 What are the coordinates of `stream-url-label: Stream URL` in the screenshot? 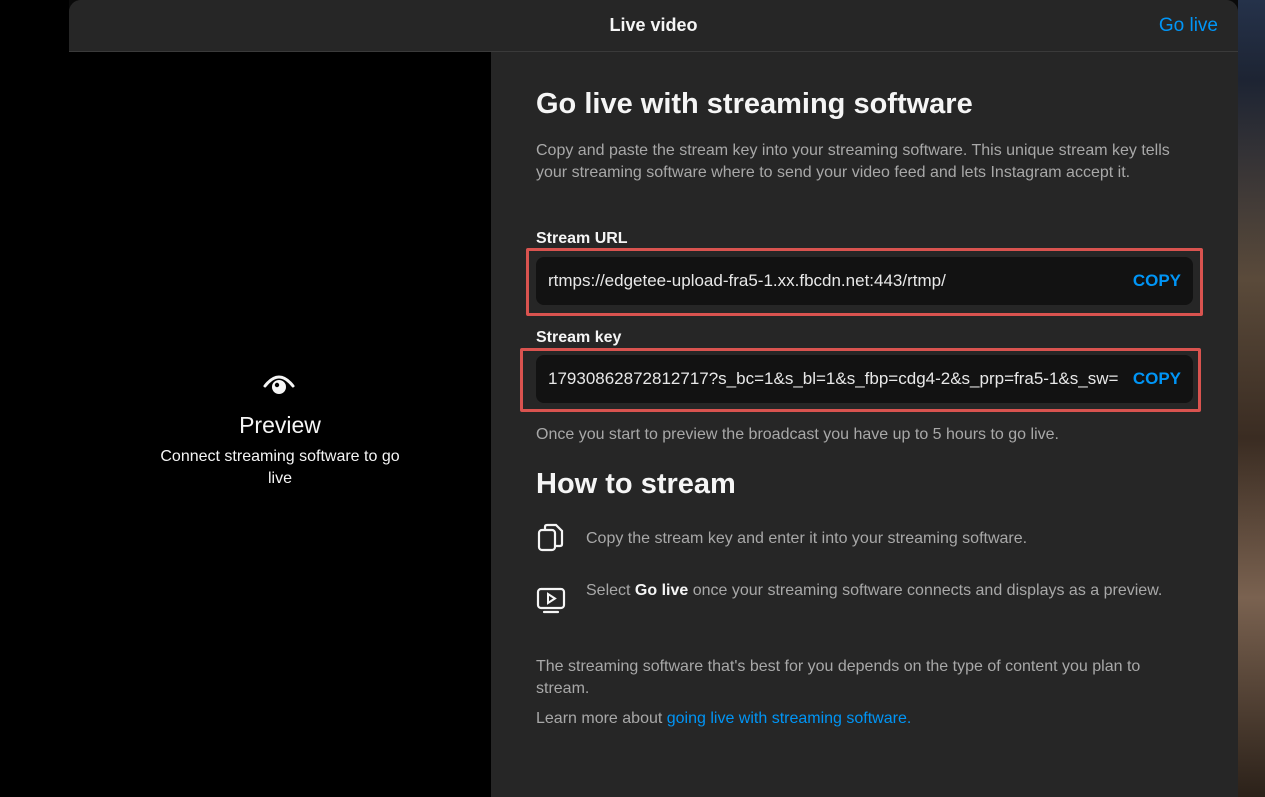 It's located at (582, 238).